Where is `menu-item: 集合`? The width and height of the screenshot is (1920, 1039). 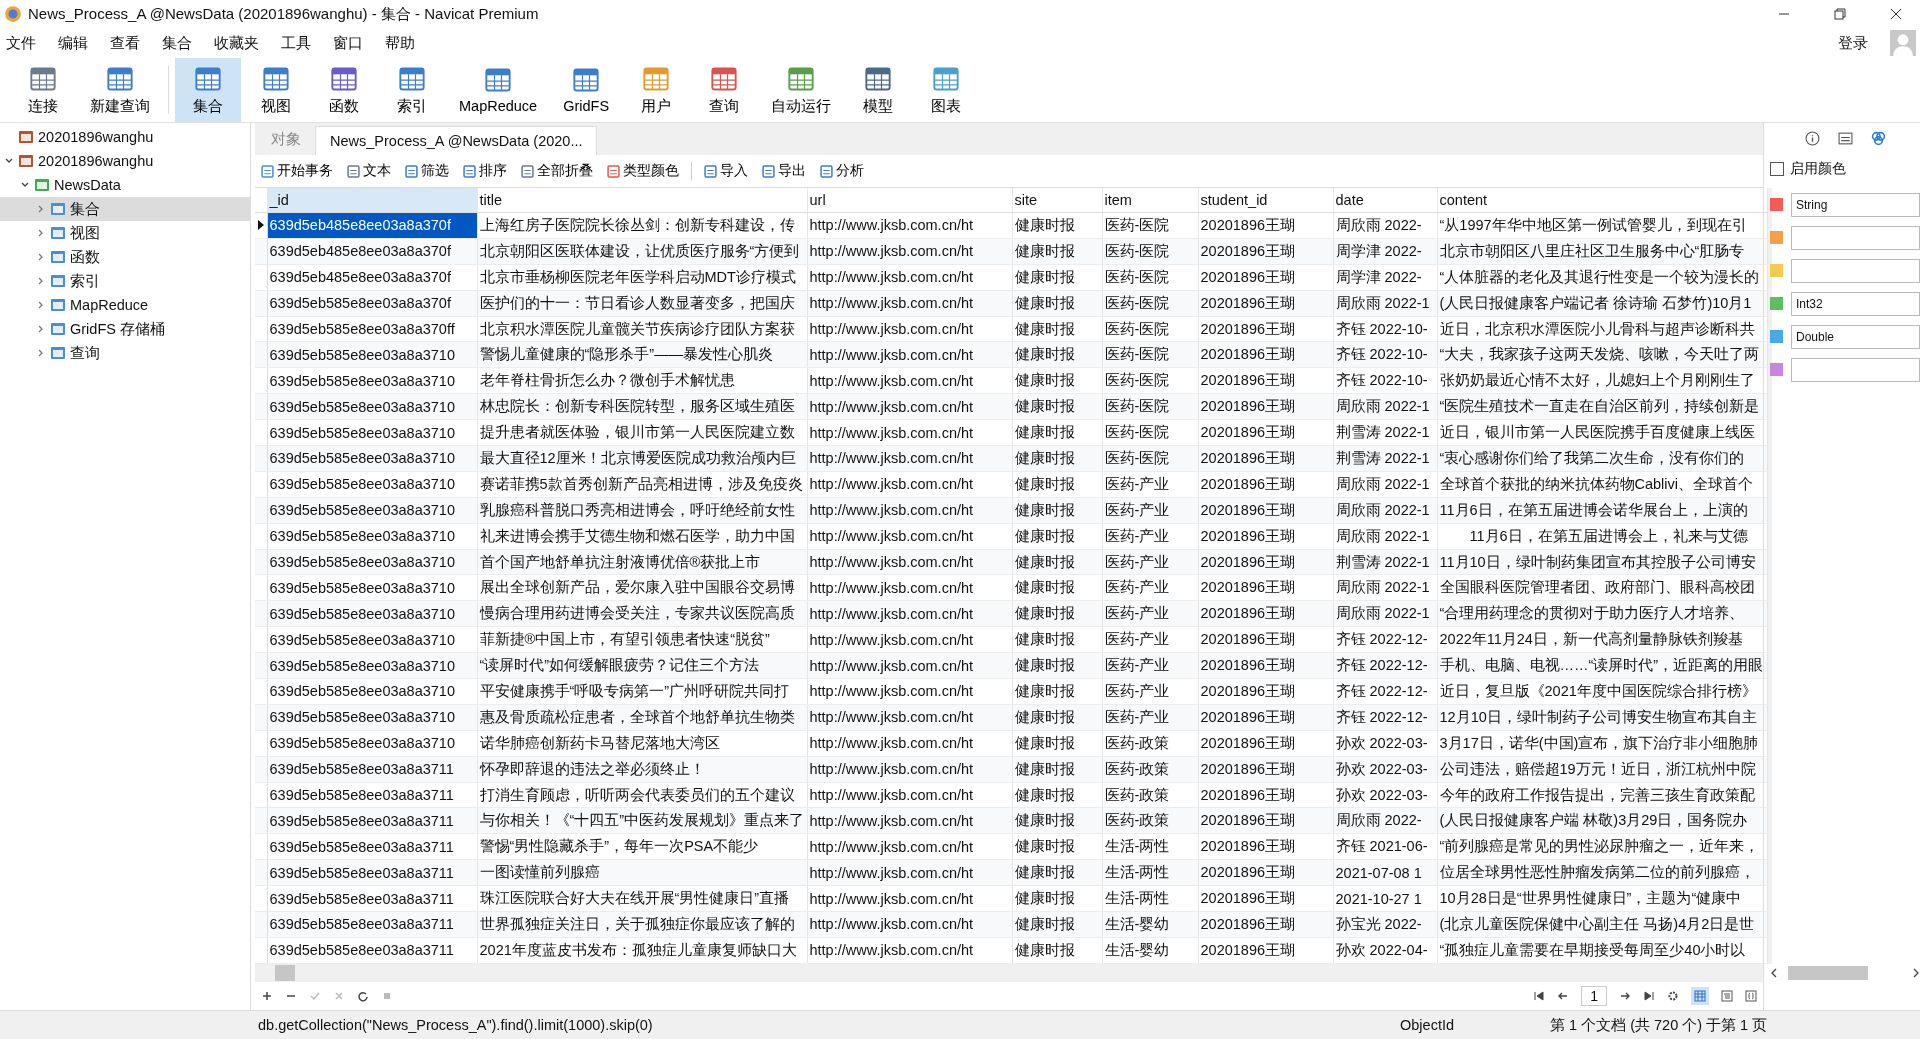 menu-item: 集合 is located at coordinates (183, 43).